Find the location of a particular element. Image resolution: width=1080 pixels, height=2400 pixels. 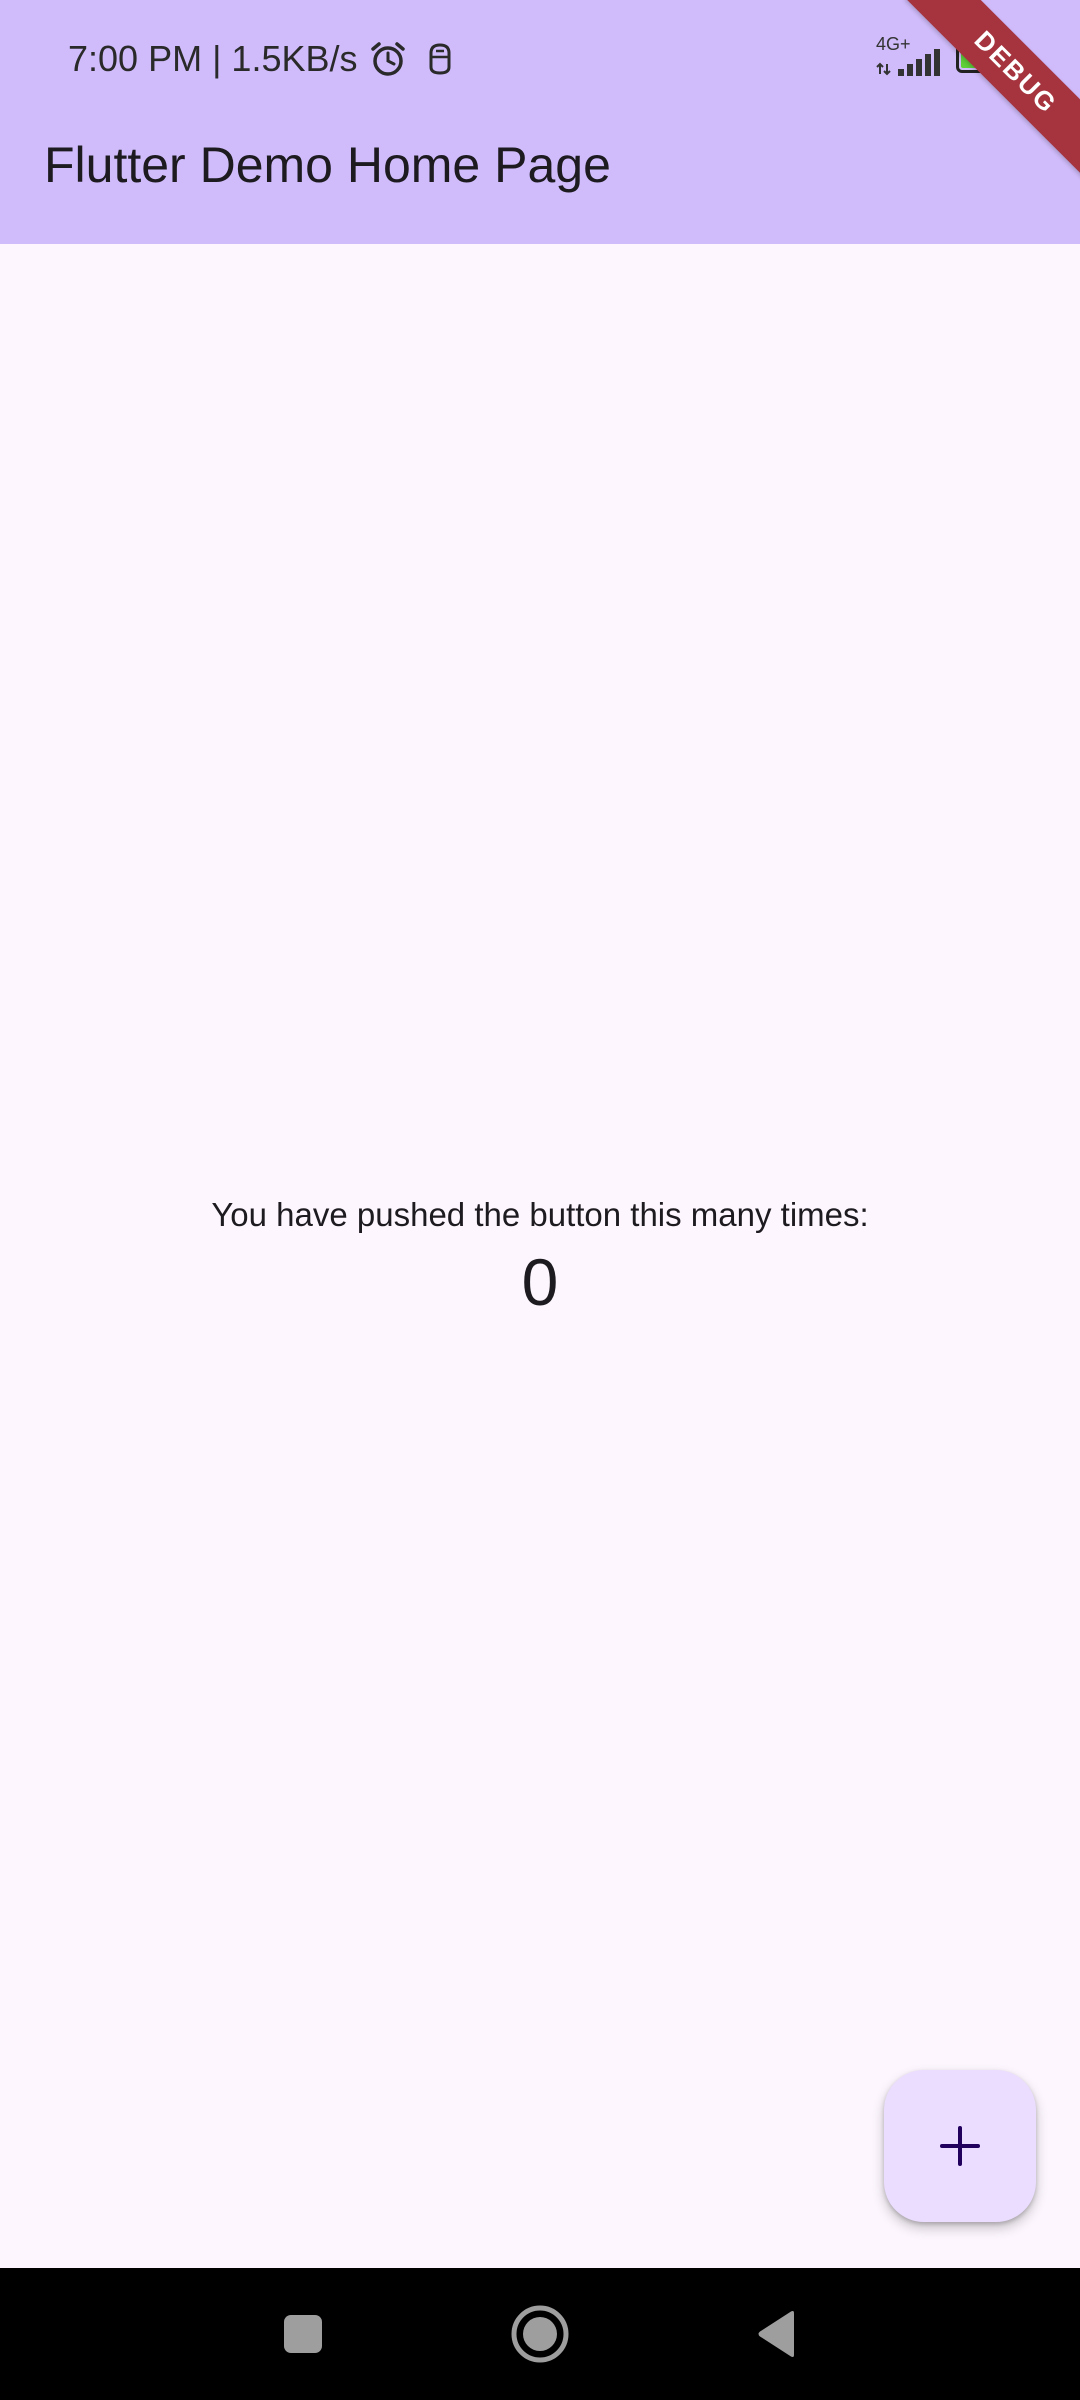

increment-fab-button is located at coordinates (960, 2146).